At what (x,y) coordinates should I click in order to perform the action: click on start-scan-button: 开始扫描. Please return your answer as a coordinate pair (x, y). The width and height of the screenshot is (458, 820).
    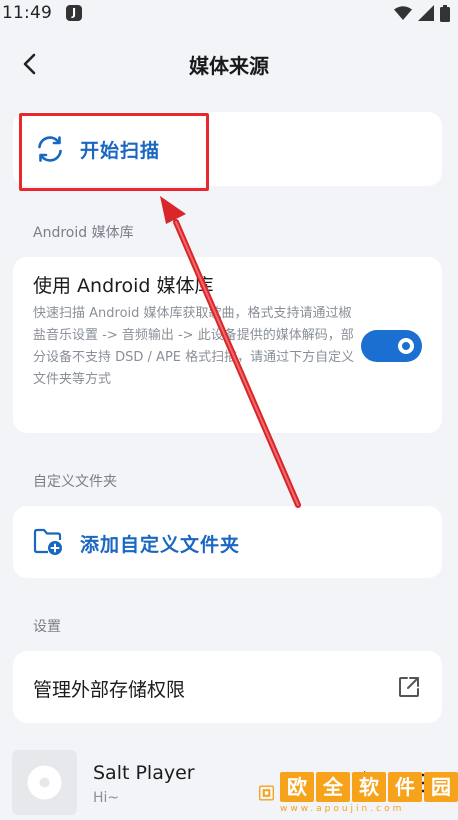
    Looking at the image, I should click on (227, 149).